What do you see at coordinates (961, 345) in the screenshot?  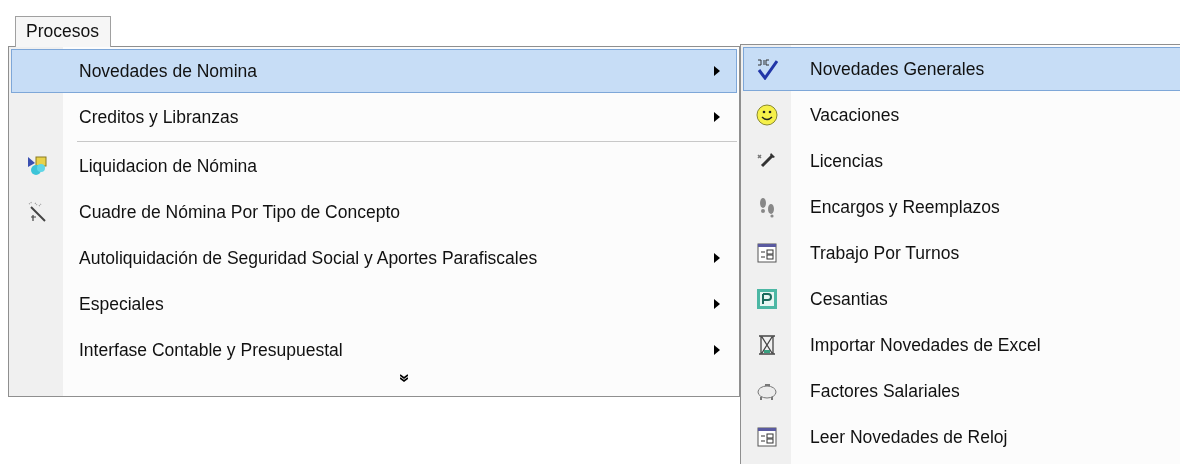 I see `menu-item: Importar Novedades de Excel` at bounding box center [961, 345].